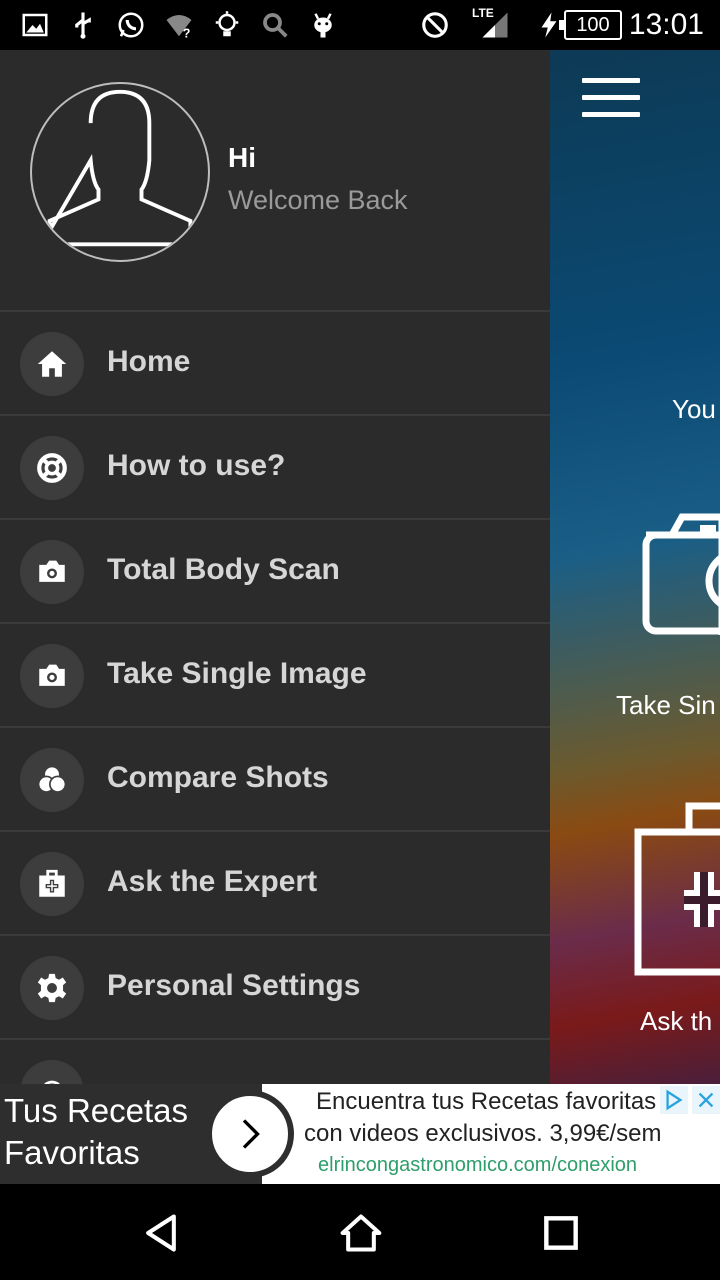  What do you see at coordinates (52, 364) in the screenshot?
I see `home-icon` at bounding box center [52, 364].